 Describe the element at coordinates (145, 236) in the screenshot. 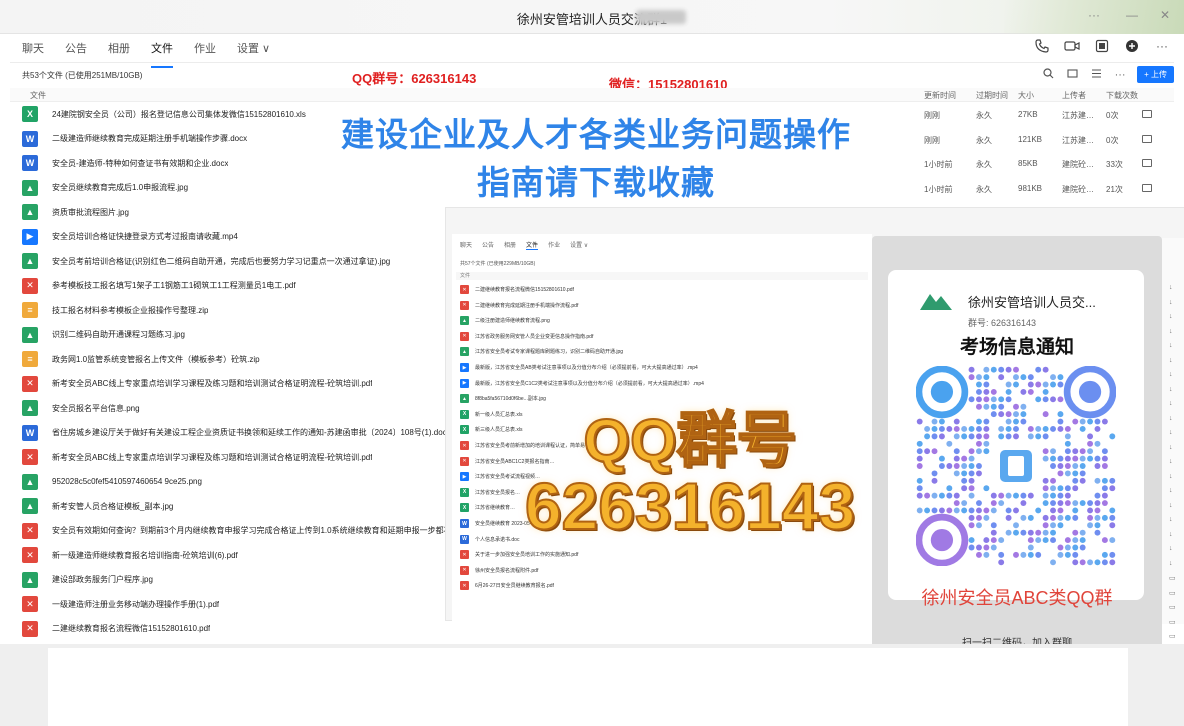

I see `file-name: 安全员培训合格证快捷登录方式考过报南请收藏.mp4` at that location.